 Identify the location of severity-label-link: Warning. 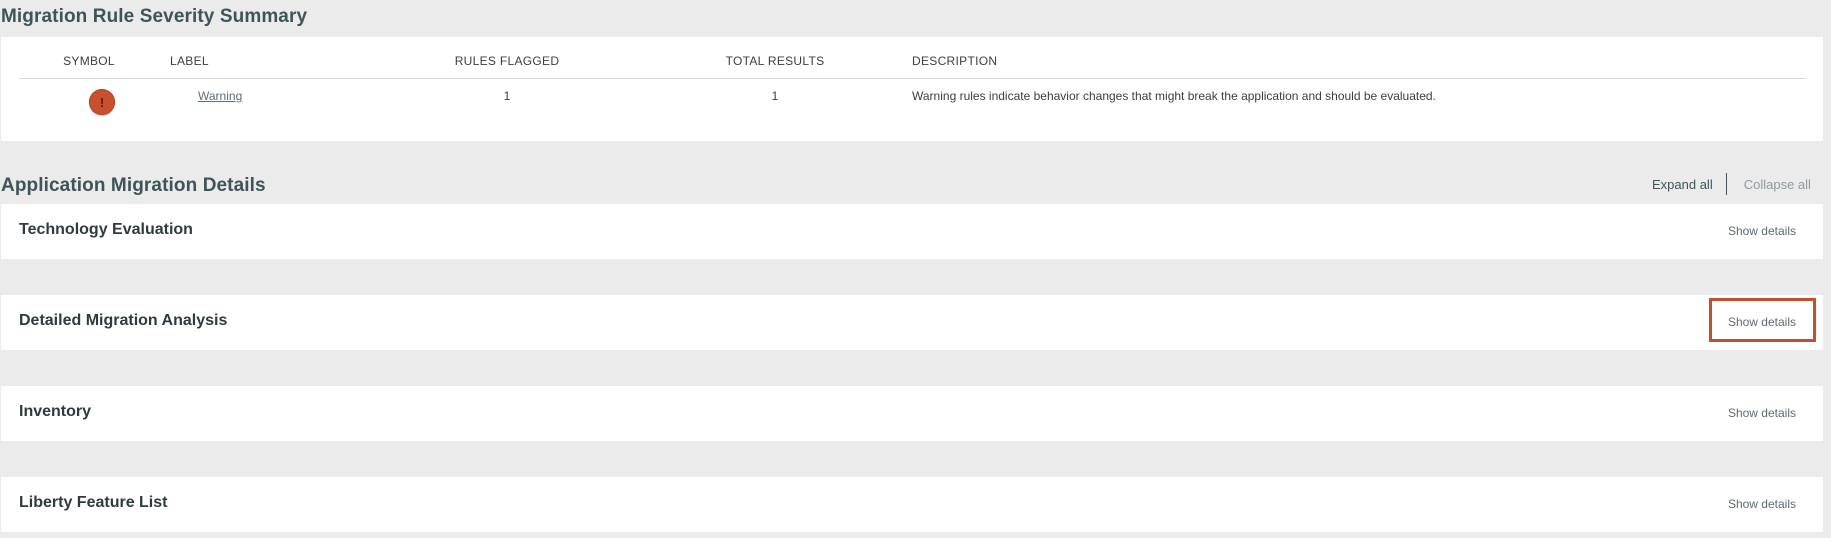
(220, 96).